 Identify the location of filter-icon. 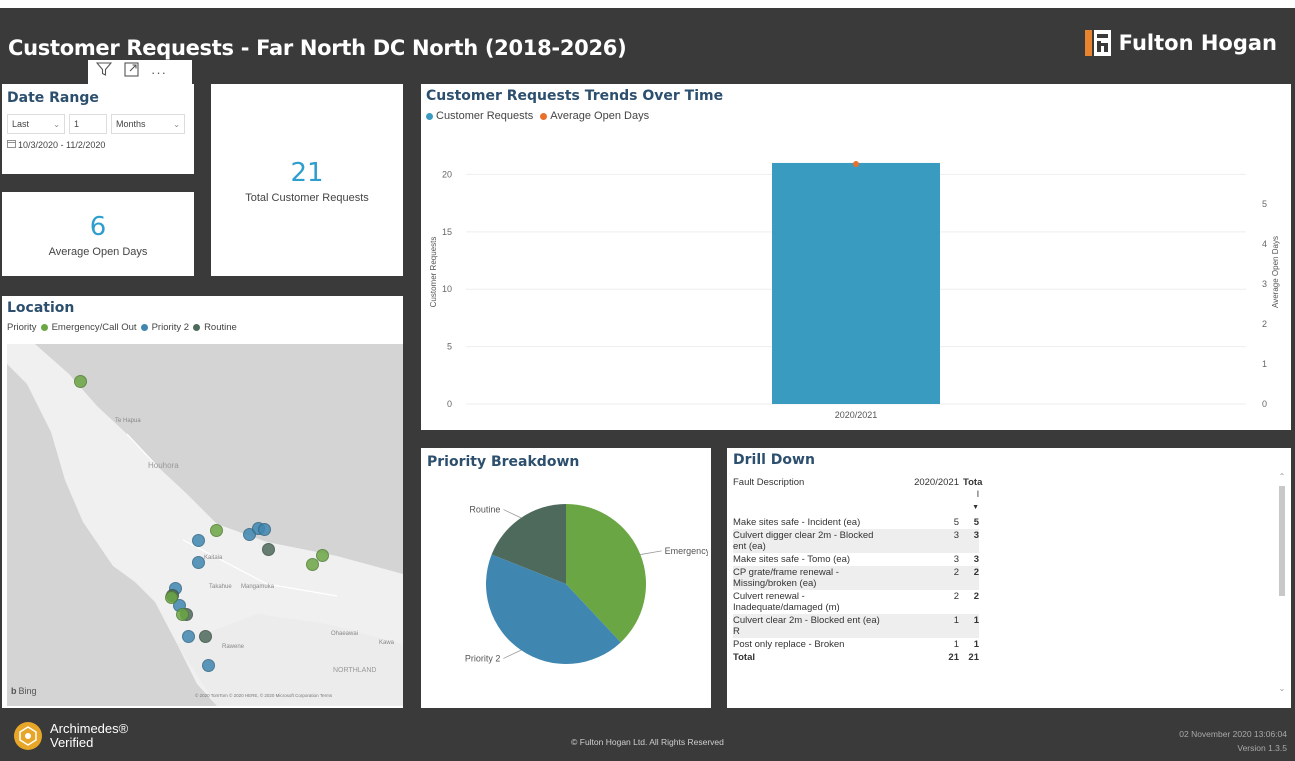
(104, 72).